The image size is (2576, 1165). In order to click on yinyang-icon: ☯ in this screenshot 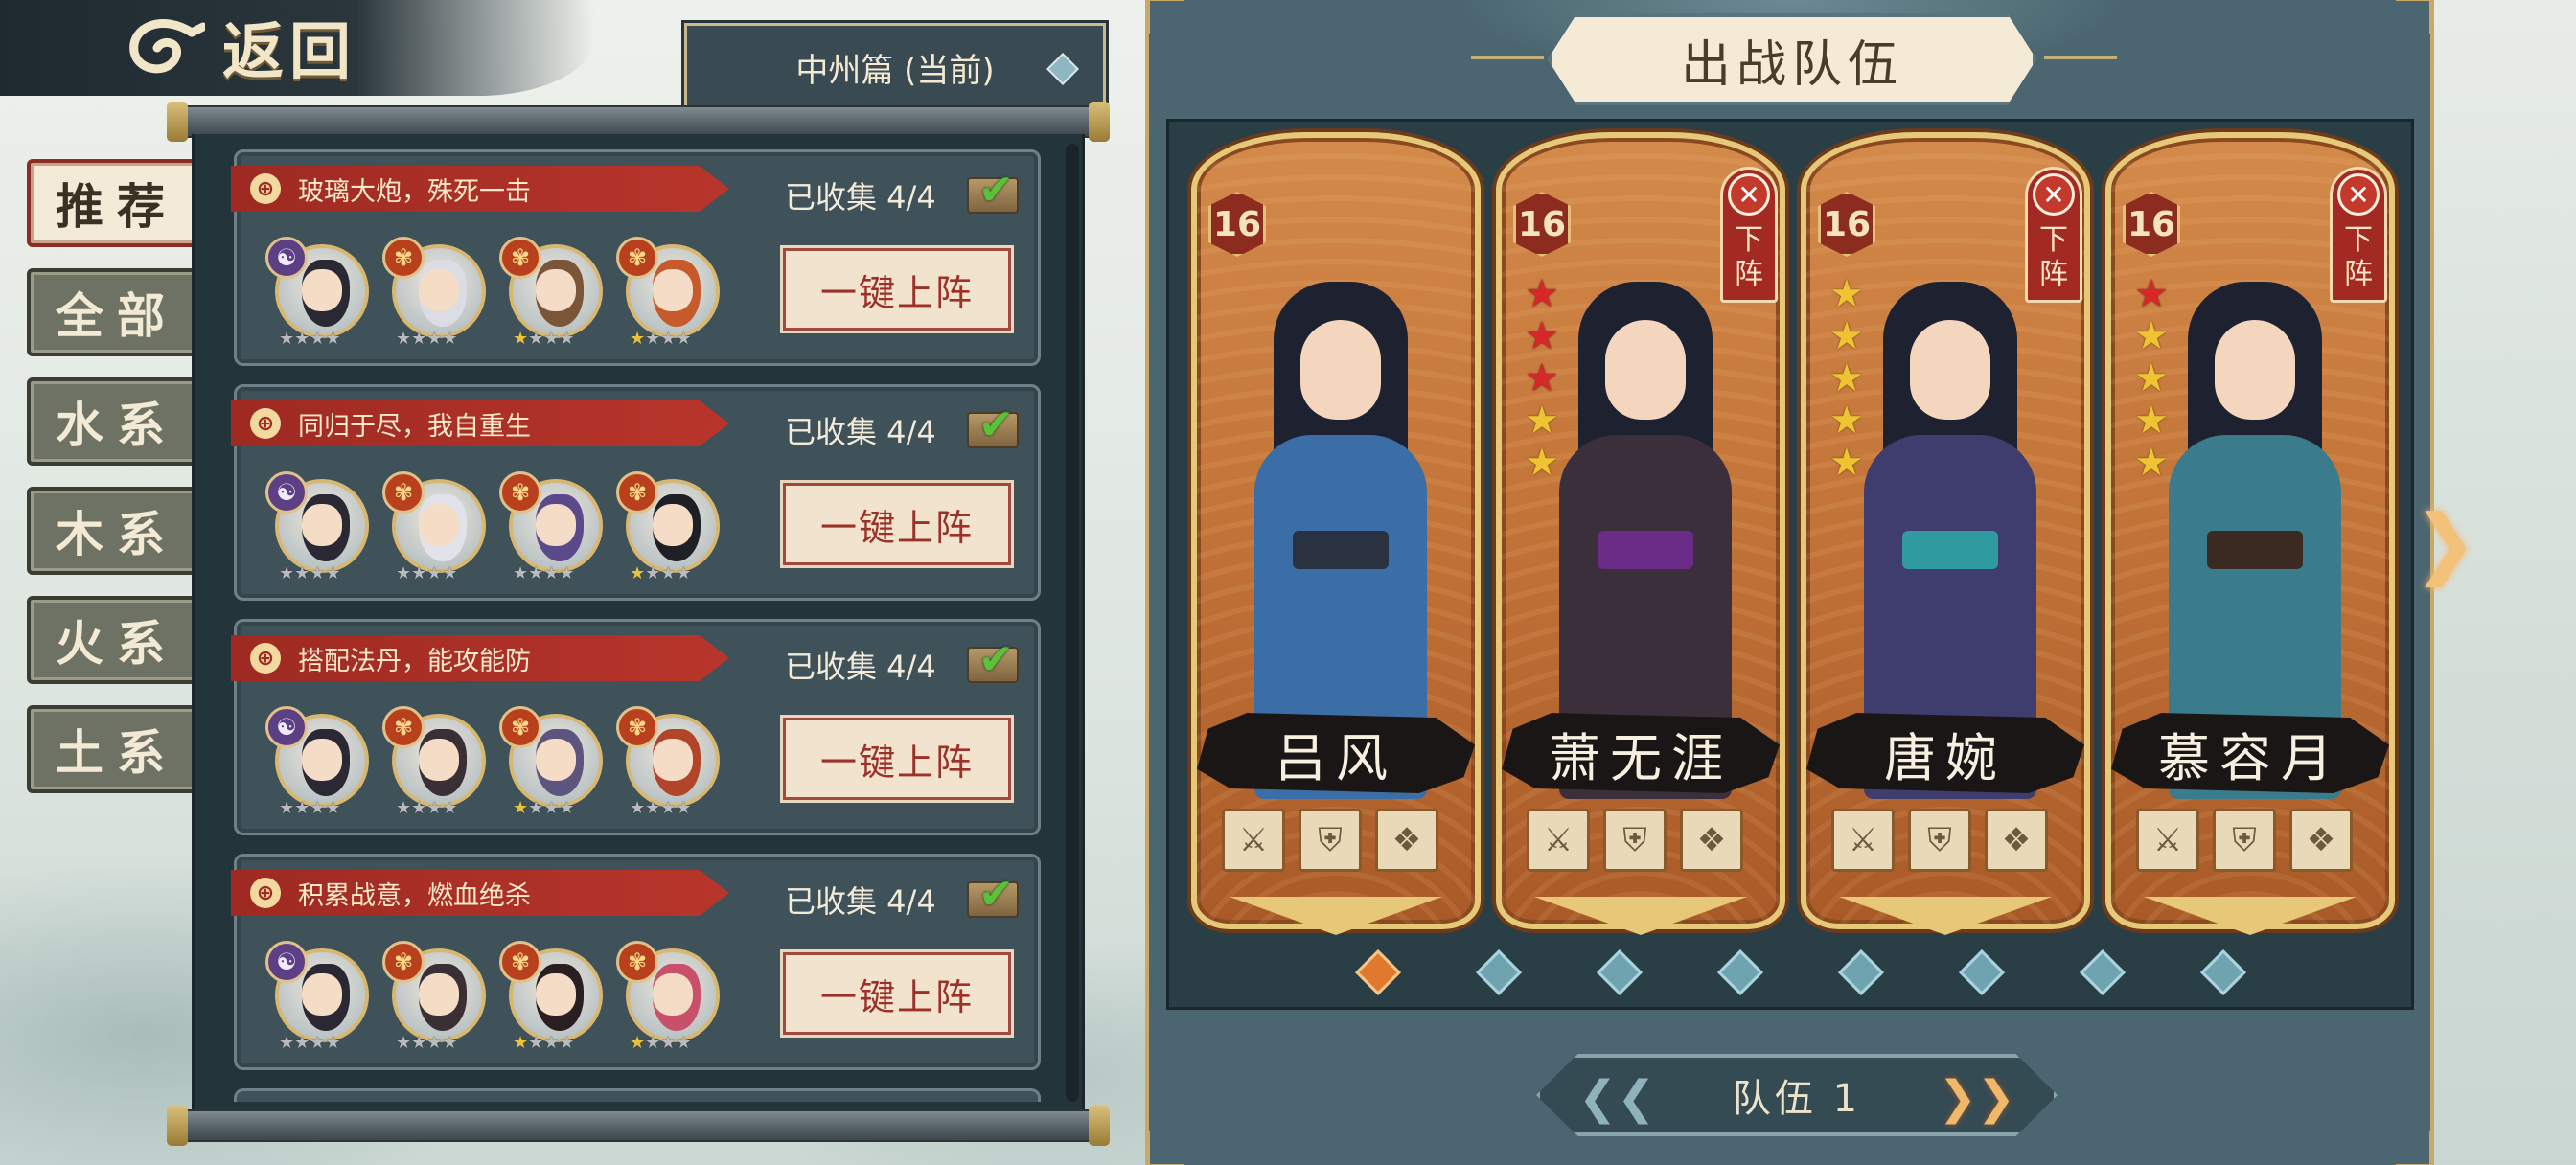, I will do `click(286, 727)`.